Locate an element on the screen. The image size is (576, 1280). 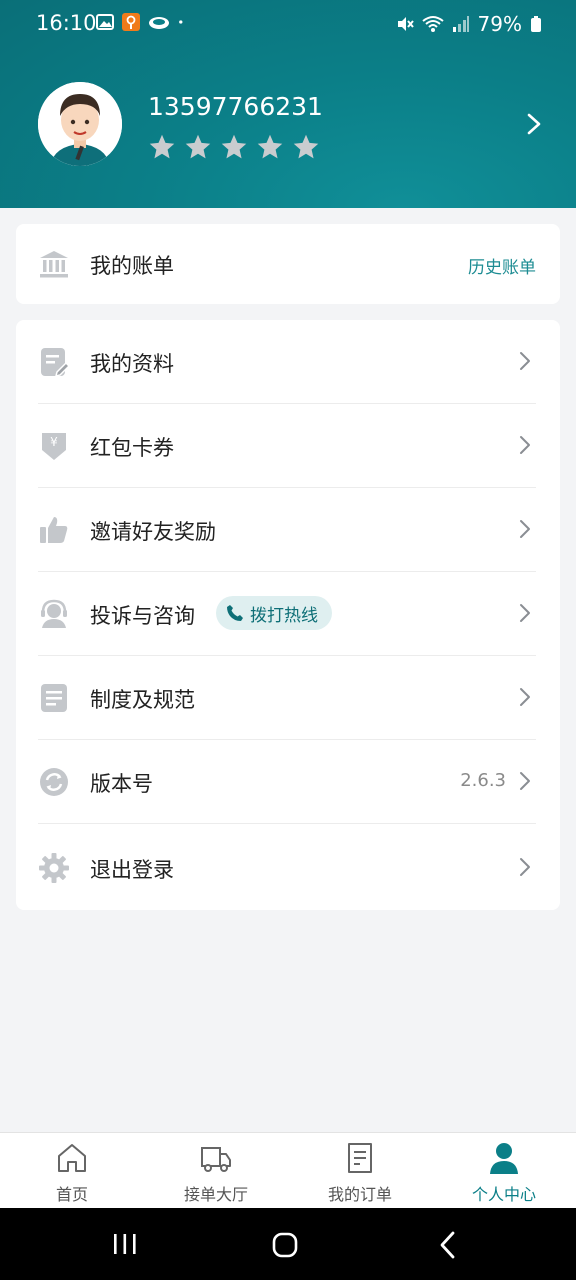
menu-item-logout: 退出登录 is located at coordinates (288, 868).